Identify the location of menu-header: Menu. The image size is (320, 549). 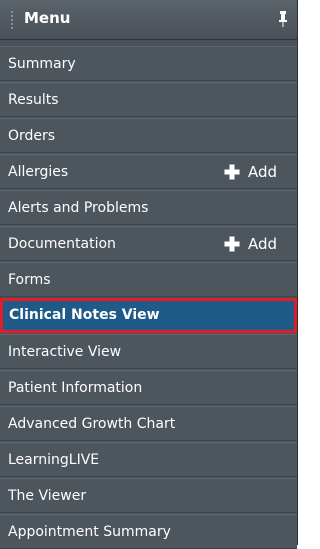
(148, 20).